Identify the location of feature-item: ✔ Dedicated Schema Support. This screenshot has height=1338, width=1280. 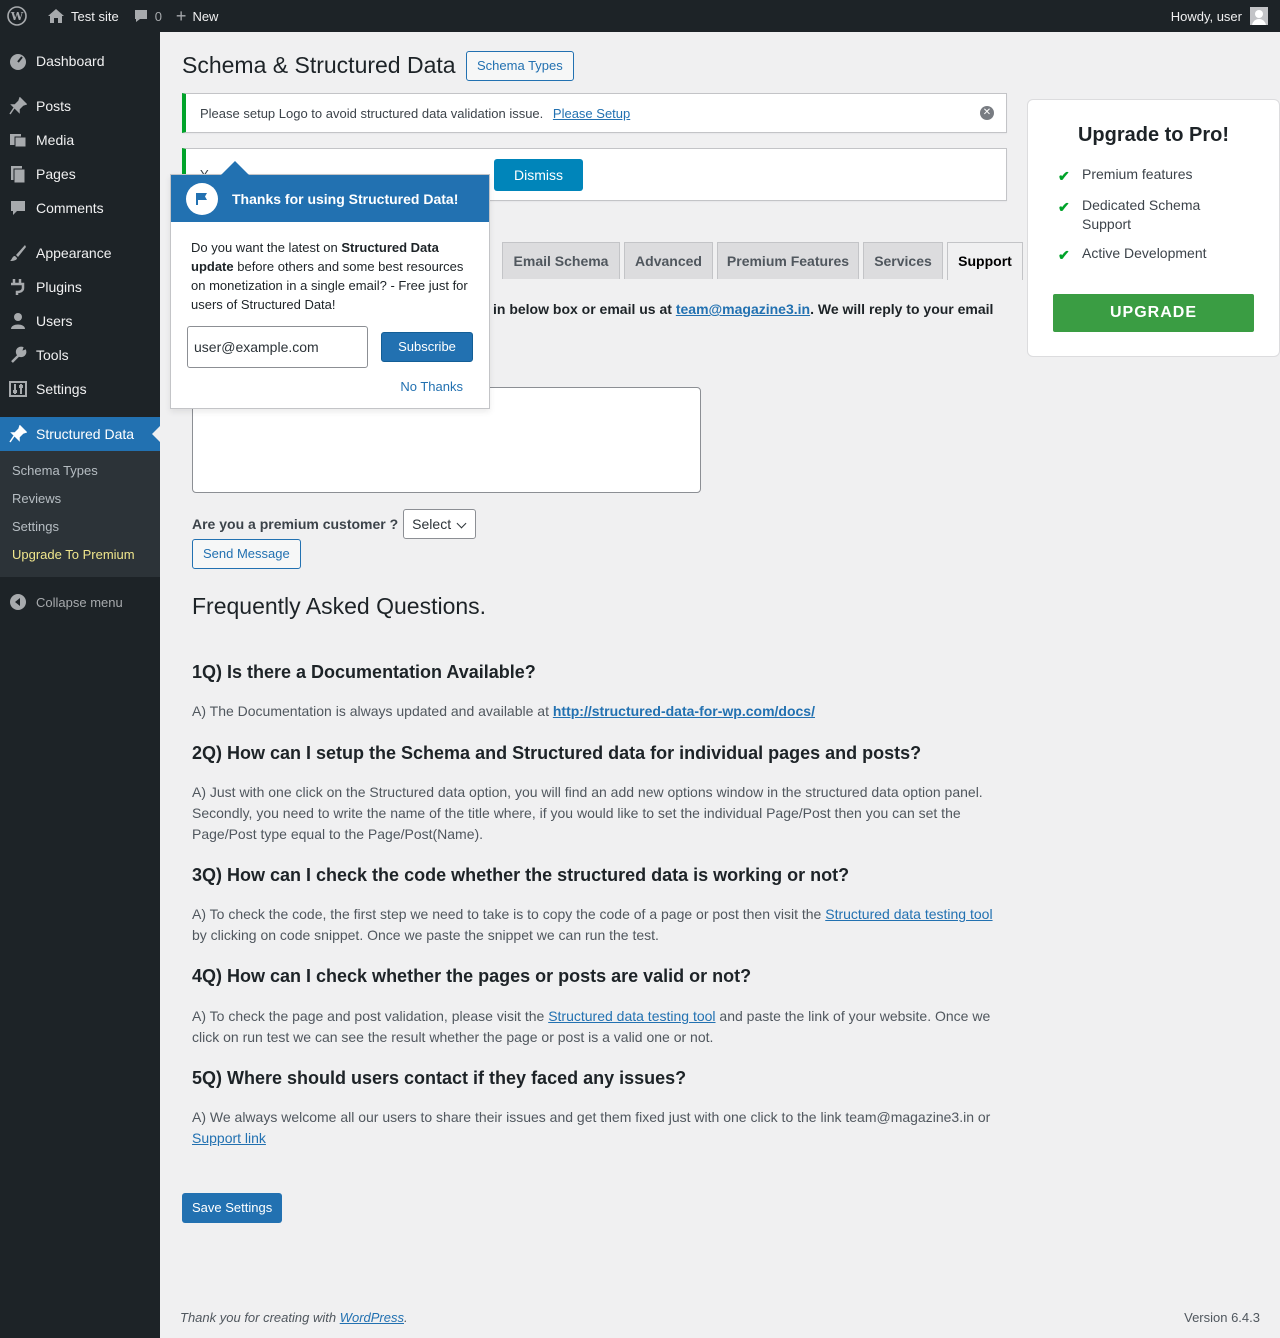
(1168, 215).